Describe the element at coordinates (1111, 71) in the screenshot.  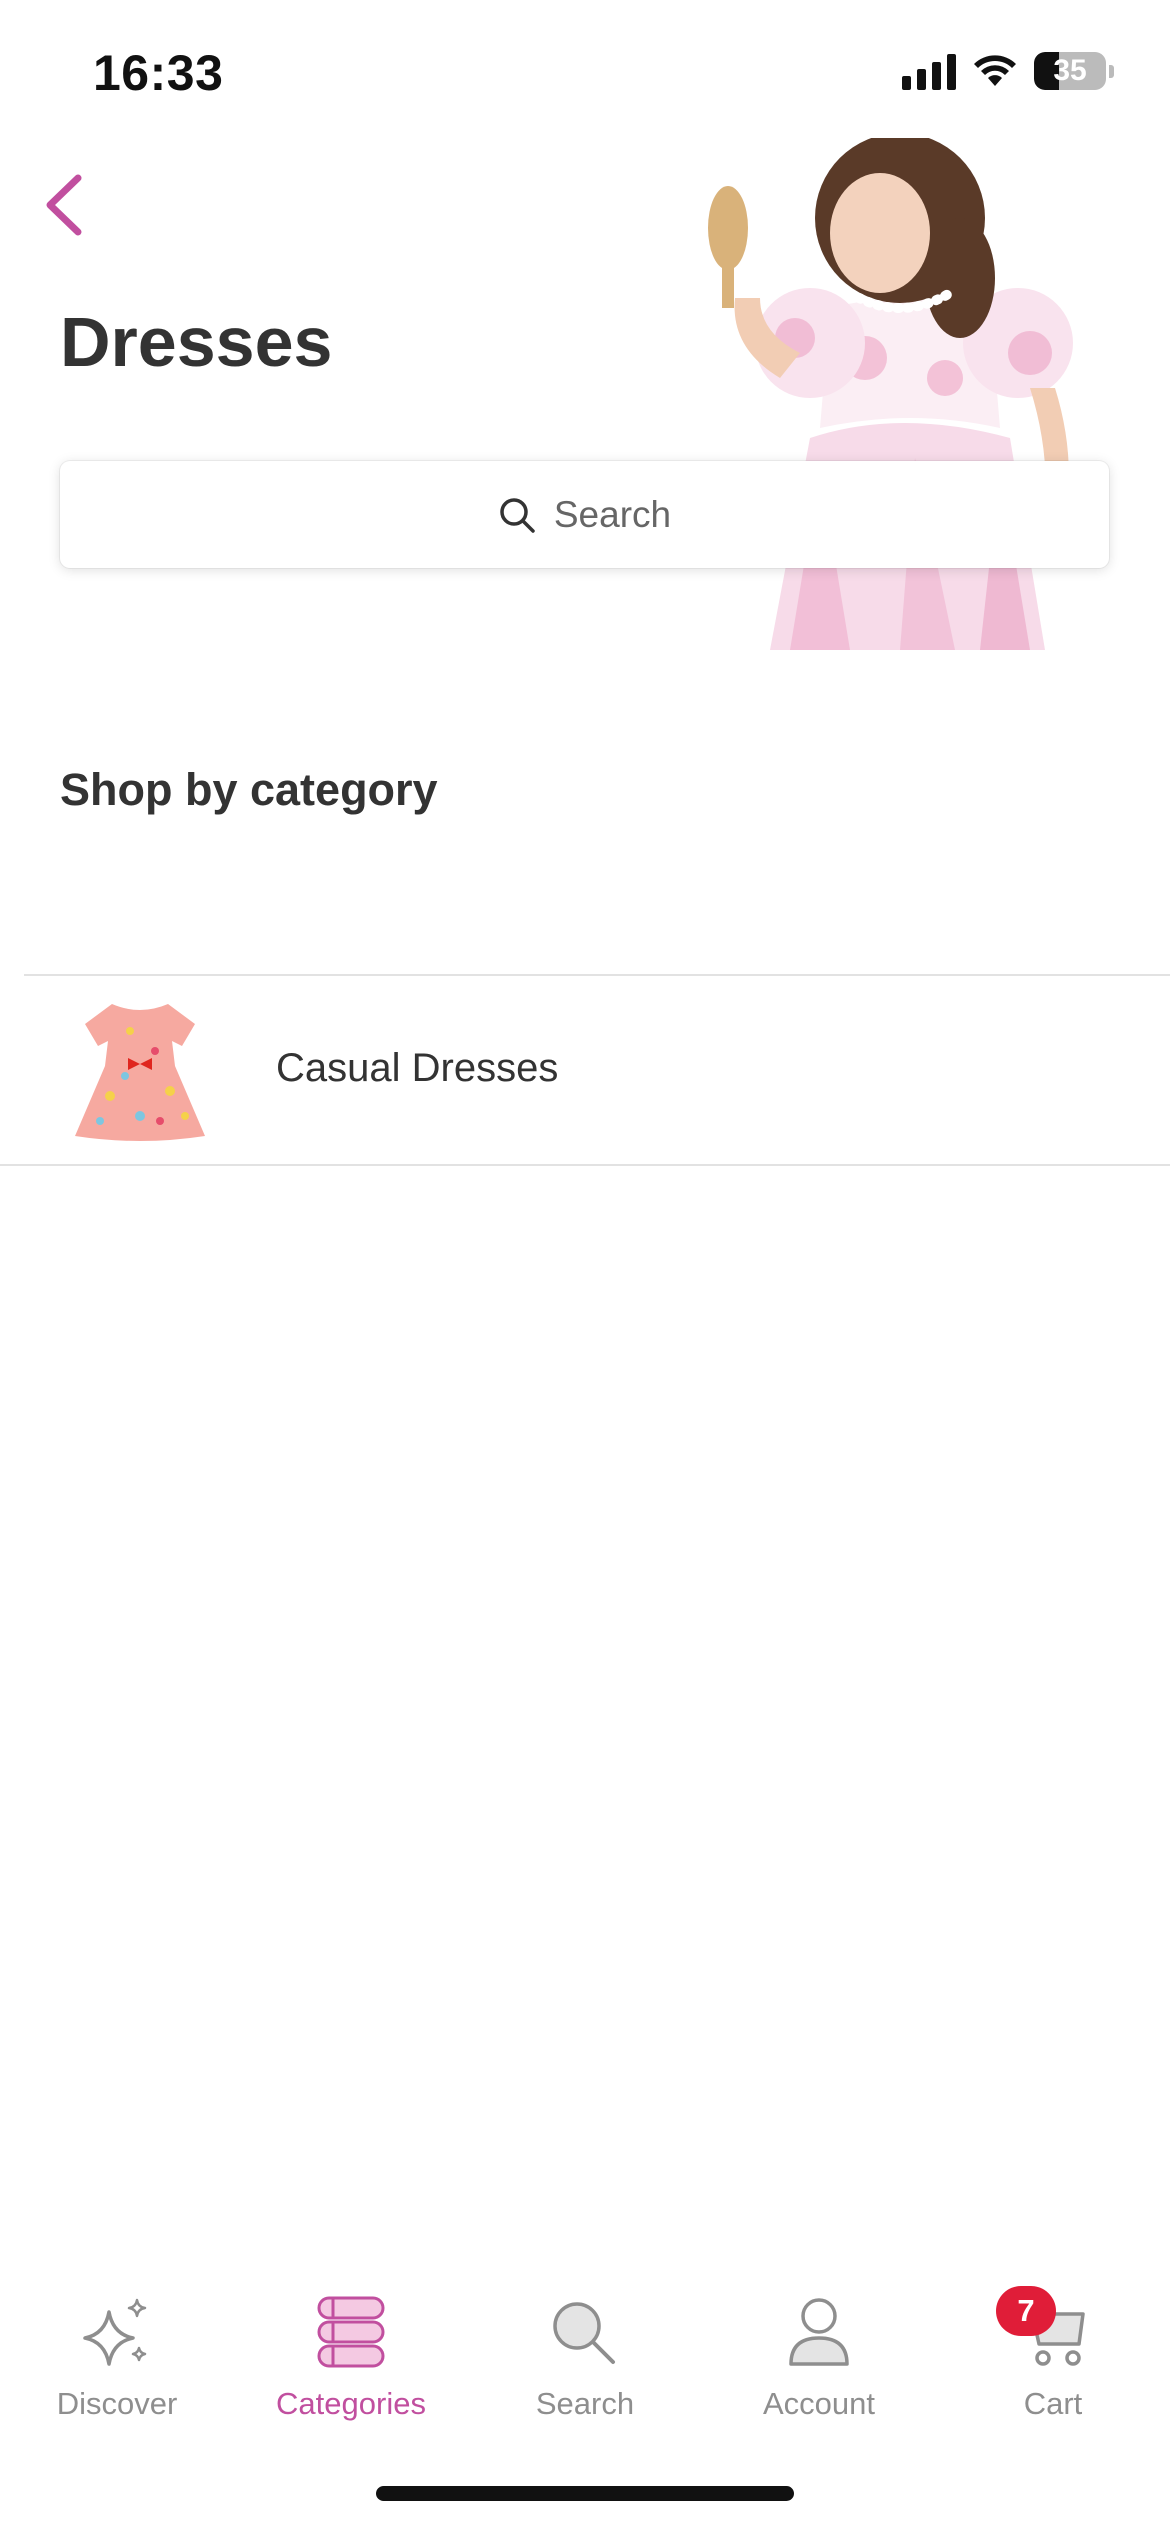
I see `battery-cap` at that location.